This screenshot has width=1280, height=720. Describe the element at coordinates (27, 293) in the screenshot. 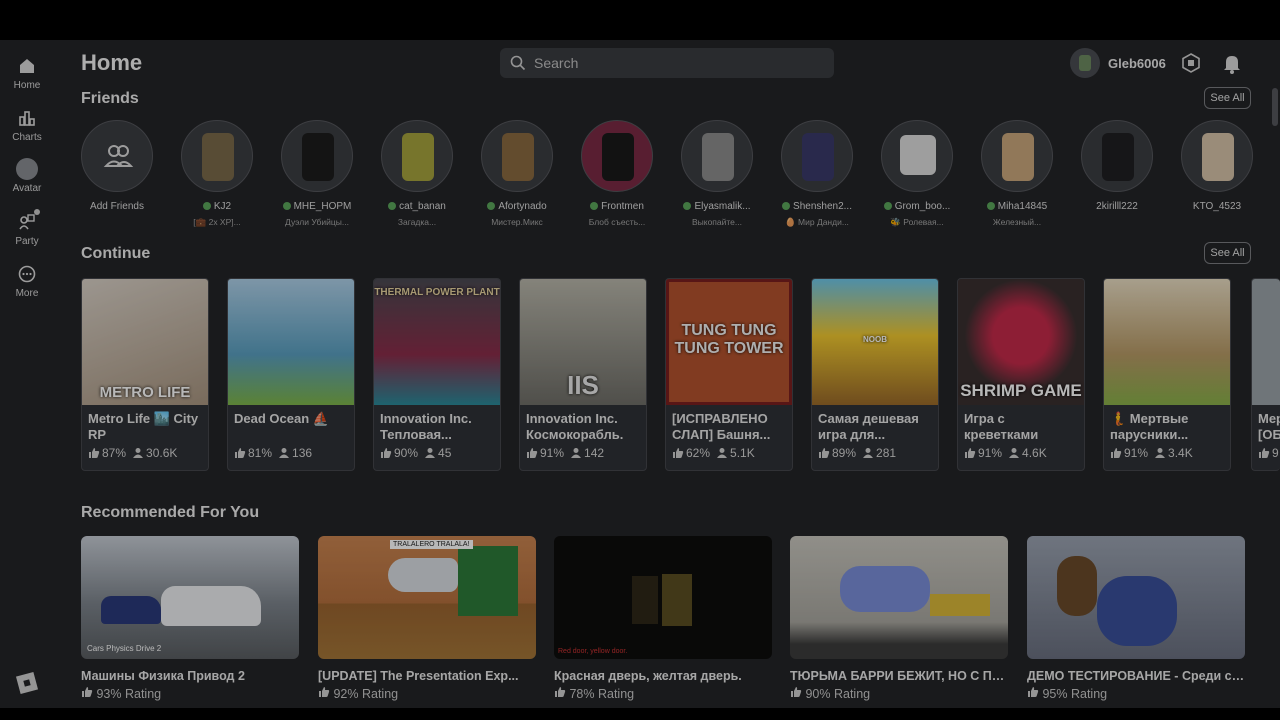

I see `sidebar-item-label: More` at that location.